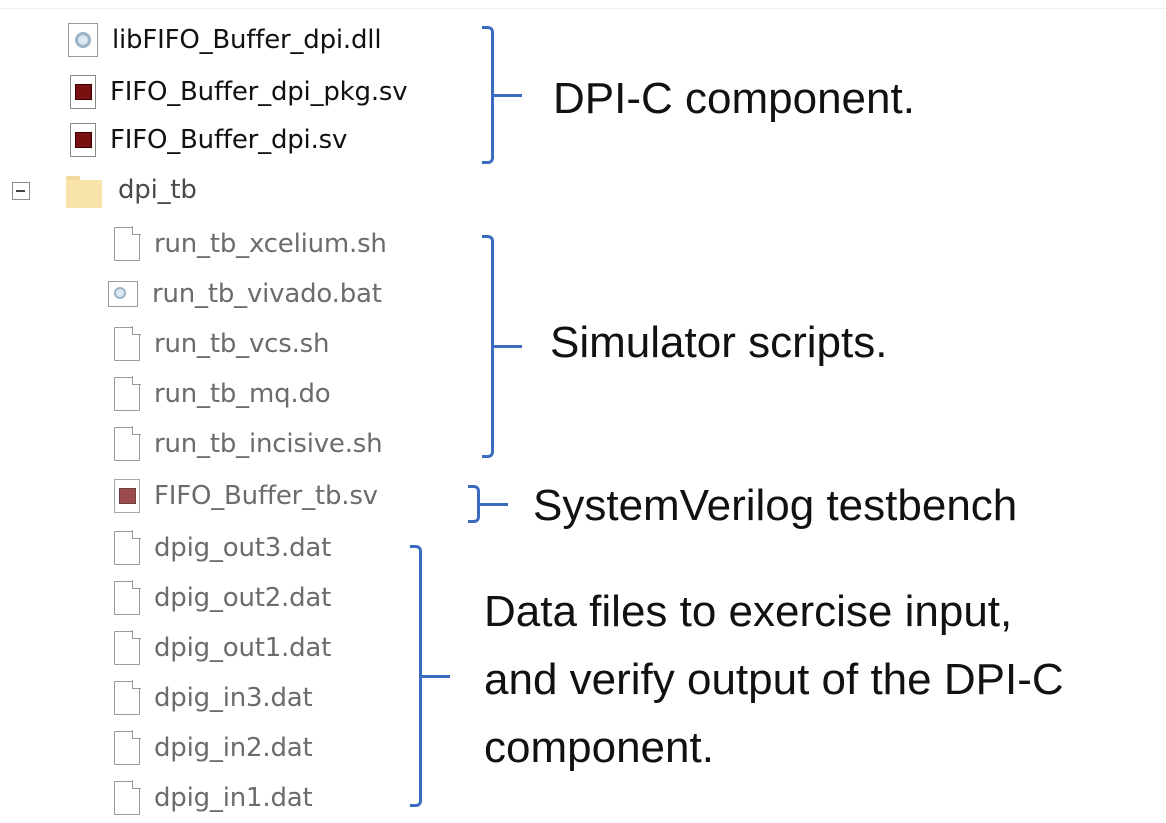 This screenshot has height=823, width=1166. I want to click on tree-item-dpig-in1: dpig_in1.dat, so click(212, 798).